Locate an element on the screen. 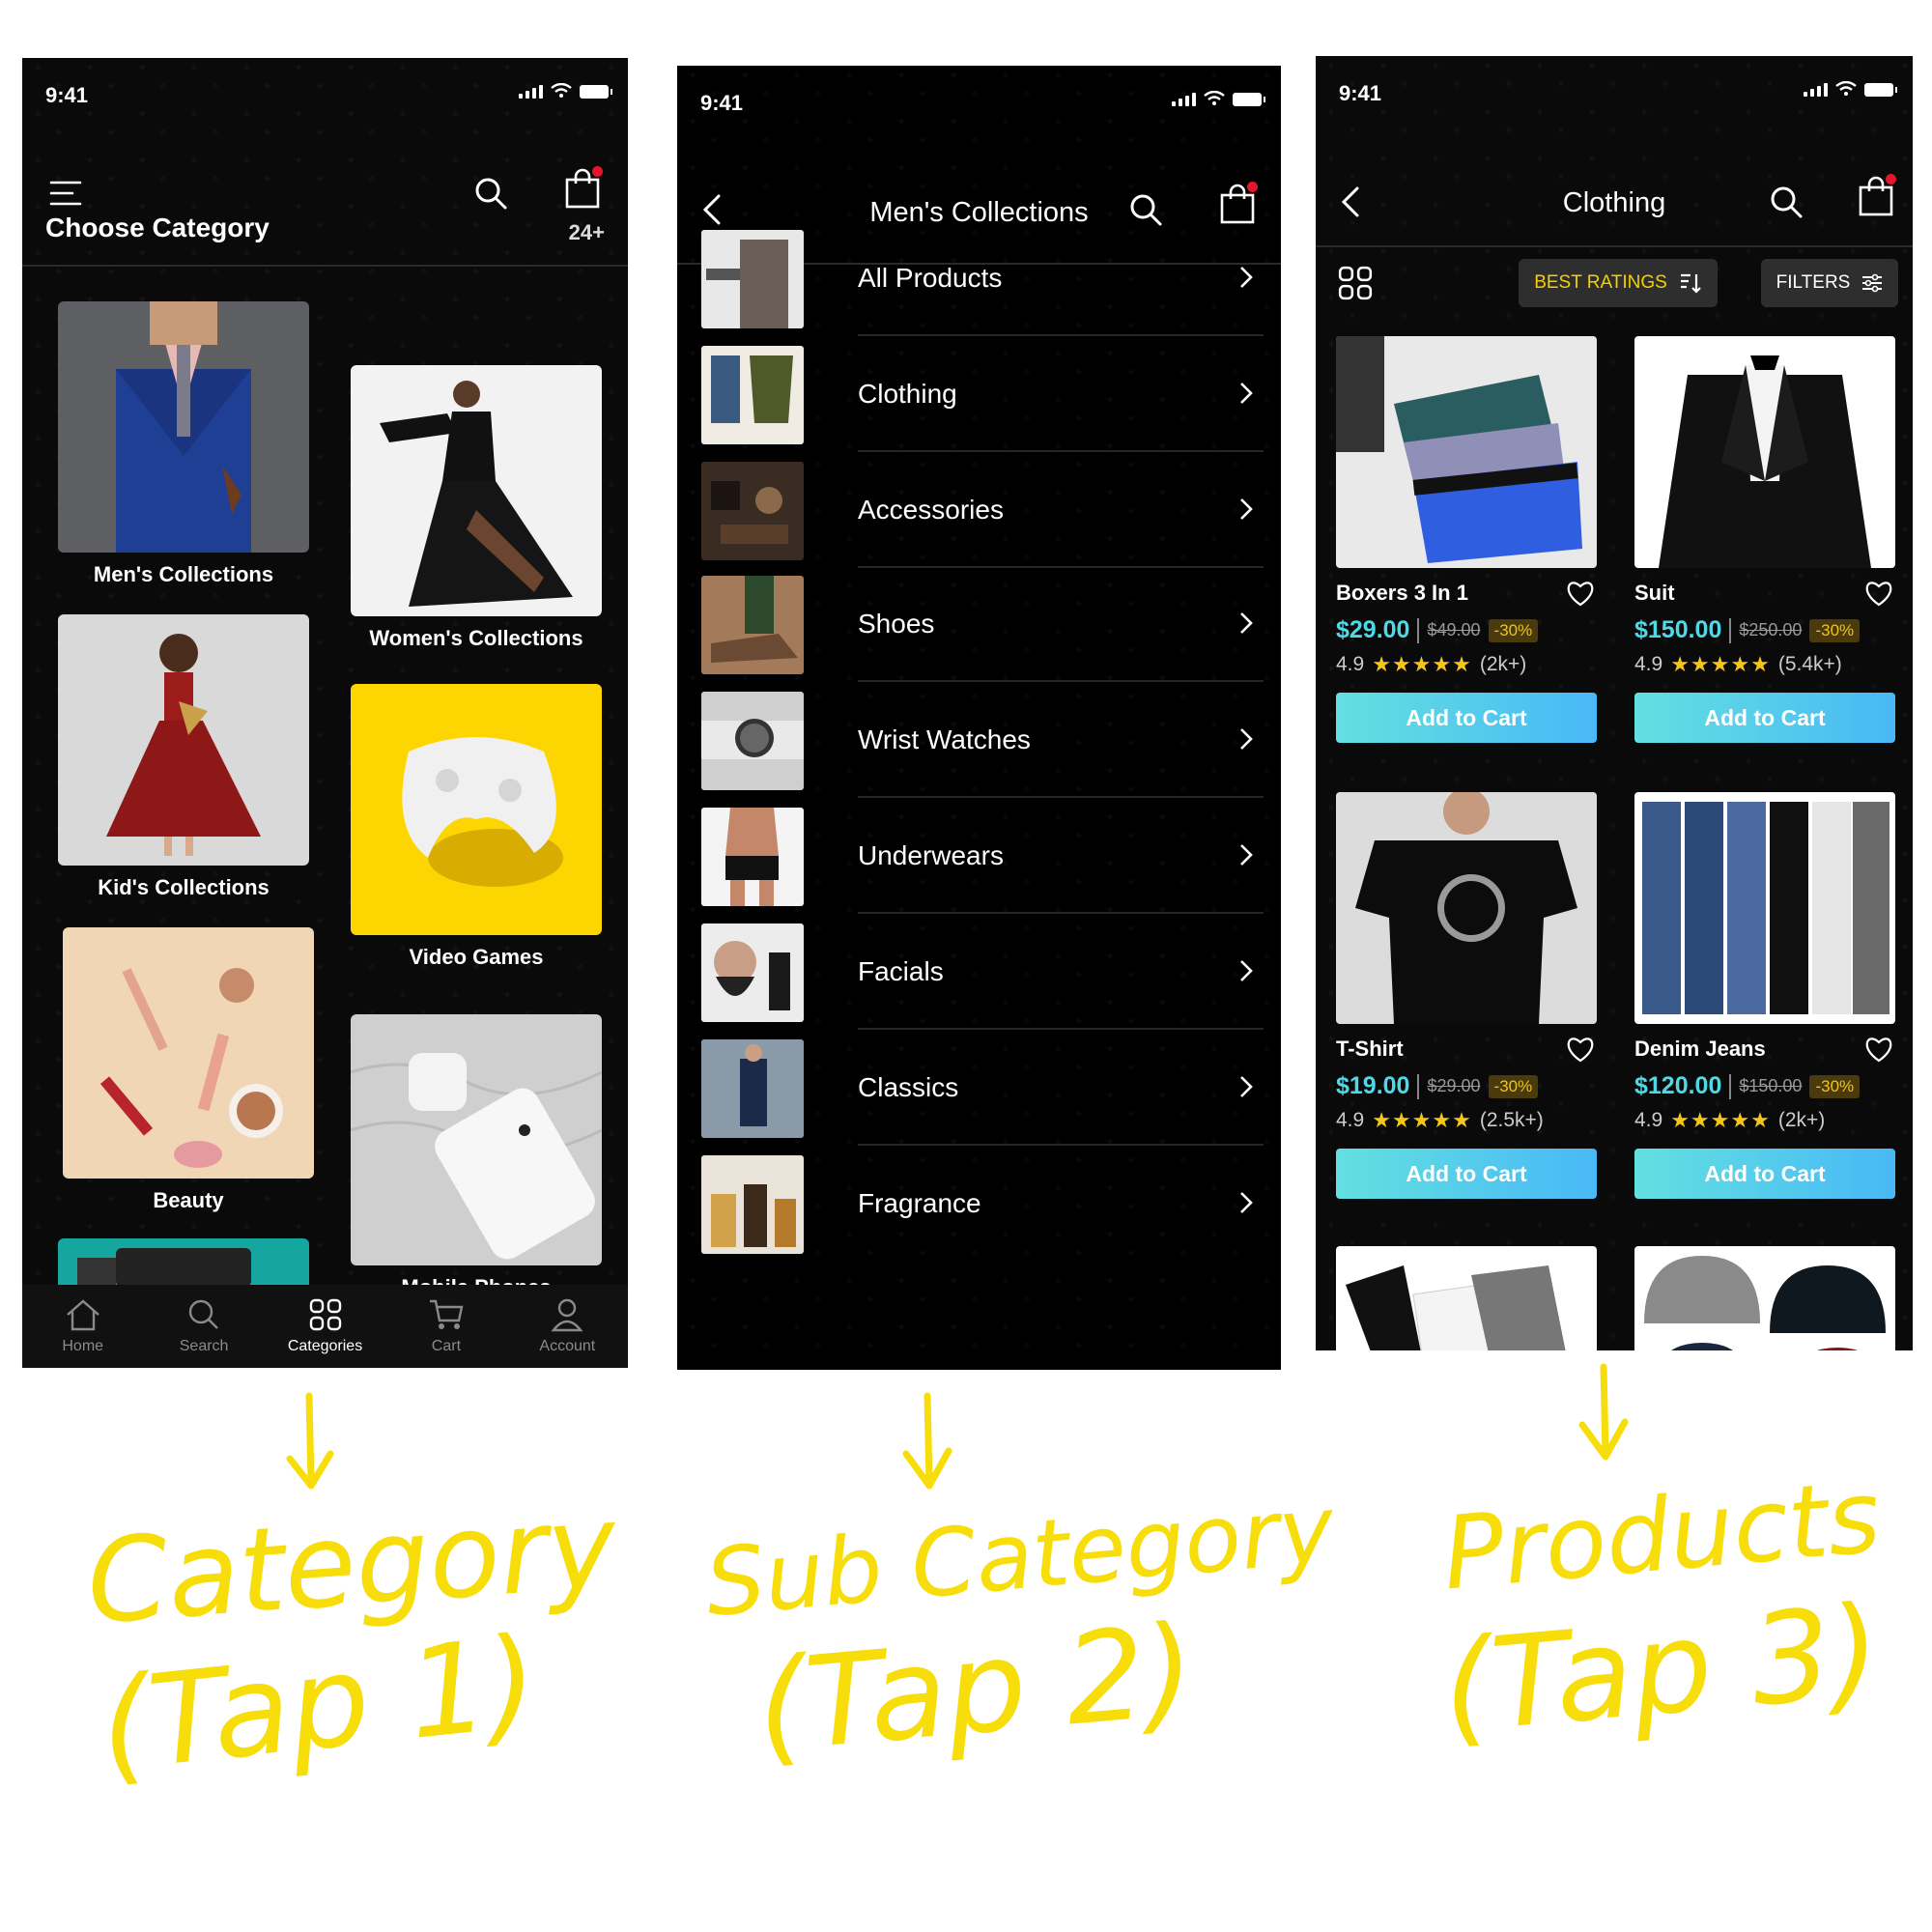  old-price: $49.00 is located at coordinates (1454, 629).